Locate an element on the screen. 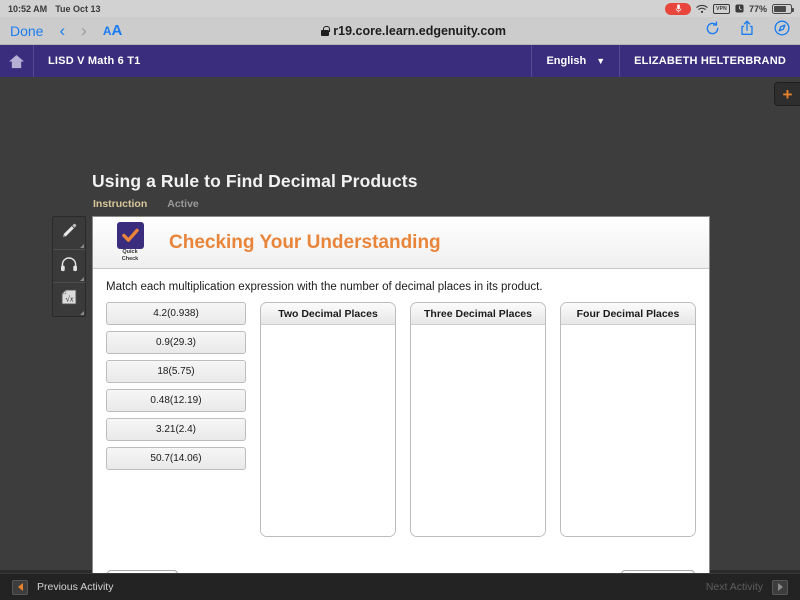  wifi-icon is located at coordinates (702, 9).